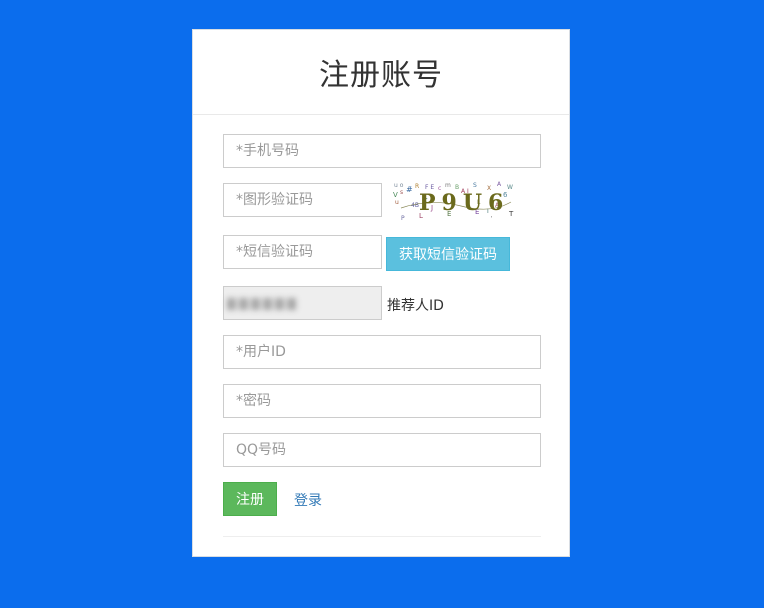 The width and height of the screenshot is (764, 608). What do you see at coordinates (382, 450) in the screenshot?
I see `qq-number-input` at bounding box center [382, 450].